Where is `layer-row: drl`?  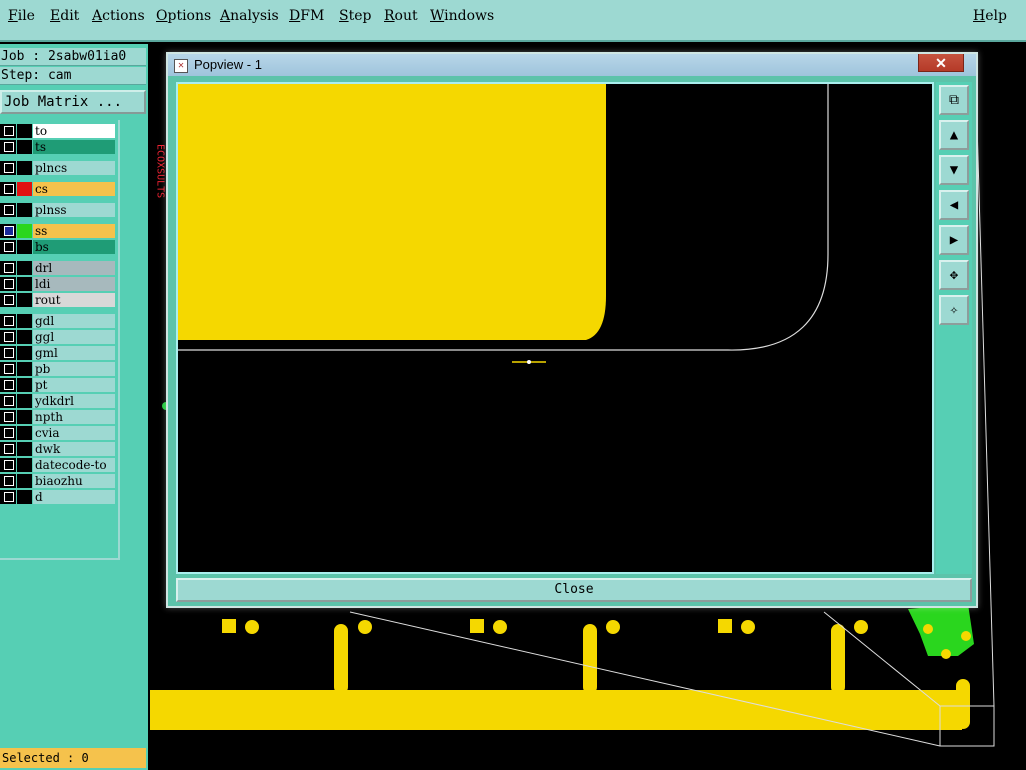
layer-row: drl is located at coordinates (59, 268).